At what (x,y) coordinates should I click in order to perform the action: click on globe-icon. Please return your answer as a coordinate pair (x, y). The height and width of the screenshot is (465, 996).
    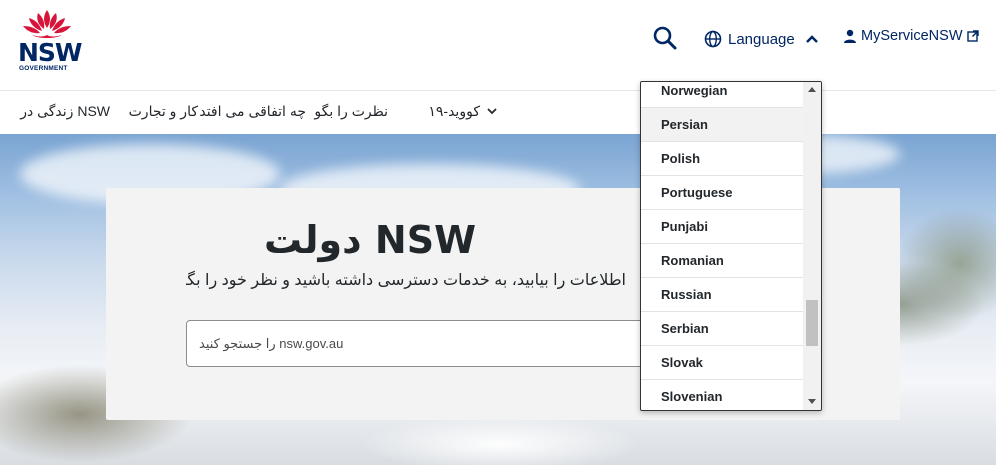
    Looking at the image, I should click on (713, 39).